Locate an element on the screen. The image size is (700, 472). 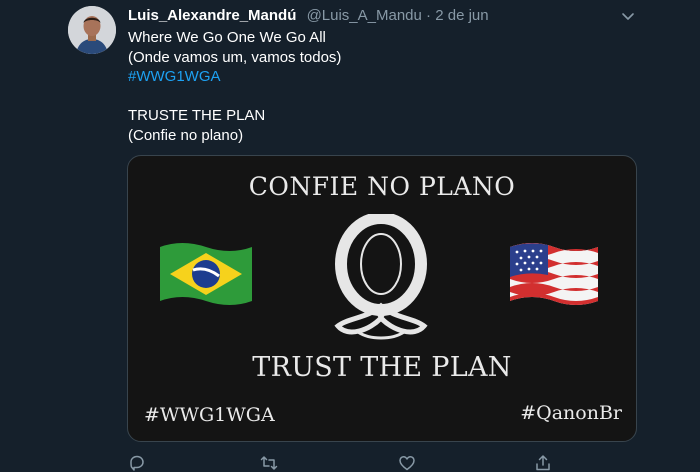
retweet-icon is located at coordinates (269, 463).